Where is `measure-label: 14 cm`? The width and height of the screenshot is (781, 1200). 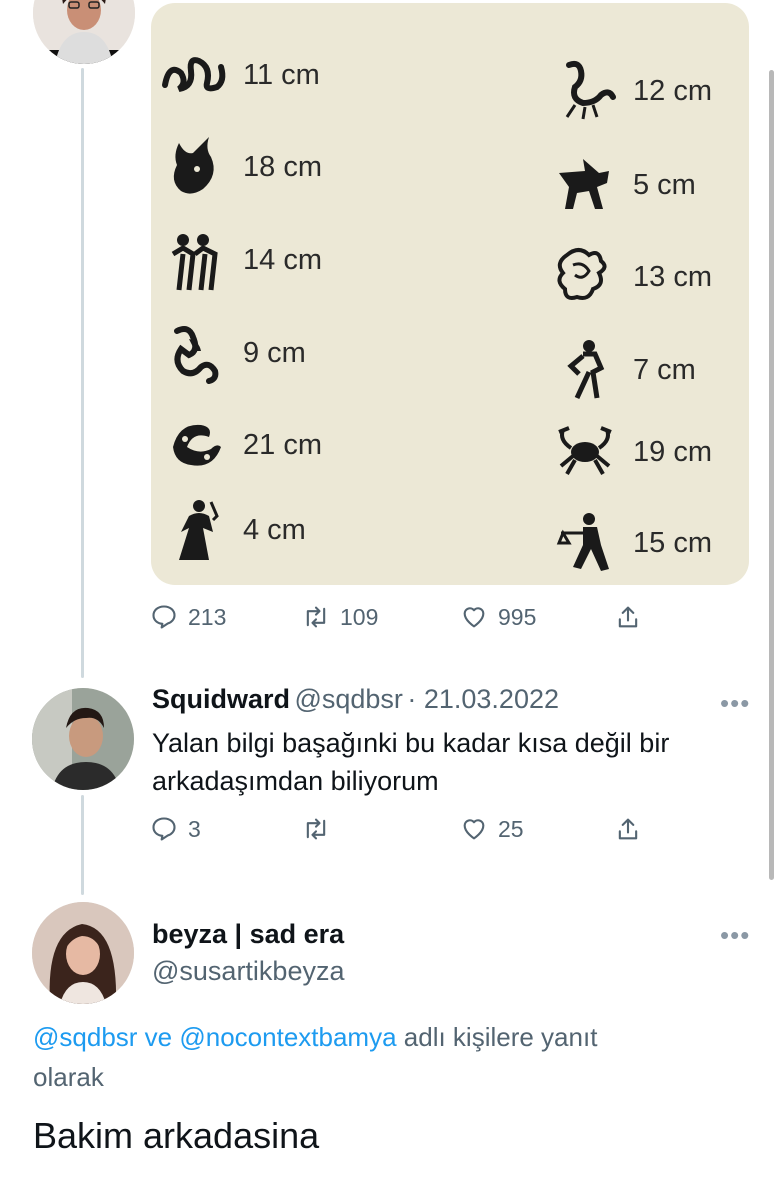 measure-label: 14 cm is located at coordinates (282, 259).